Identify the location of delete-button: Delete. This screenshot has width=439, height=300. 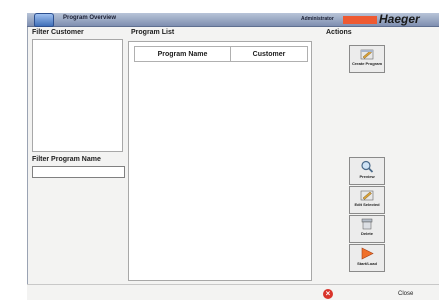
(367, 229).